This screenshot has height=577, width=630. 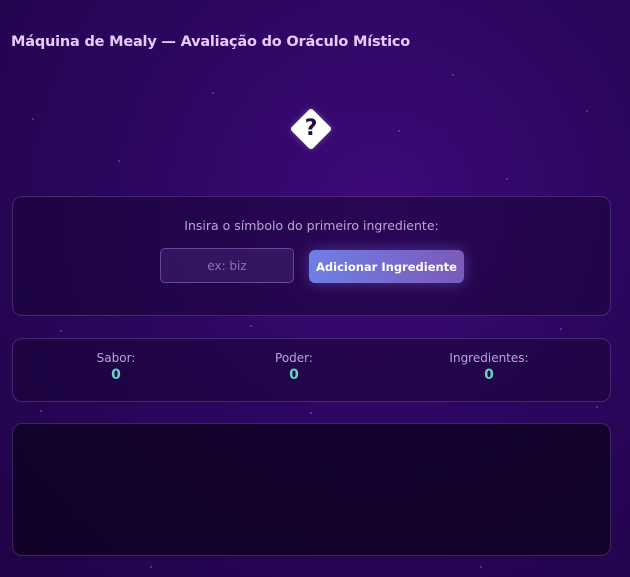 What do you see at coordinates (294, 358) in the screenshot?
I see `stat-power-label: Poder:` at bounding box center [294, 358].